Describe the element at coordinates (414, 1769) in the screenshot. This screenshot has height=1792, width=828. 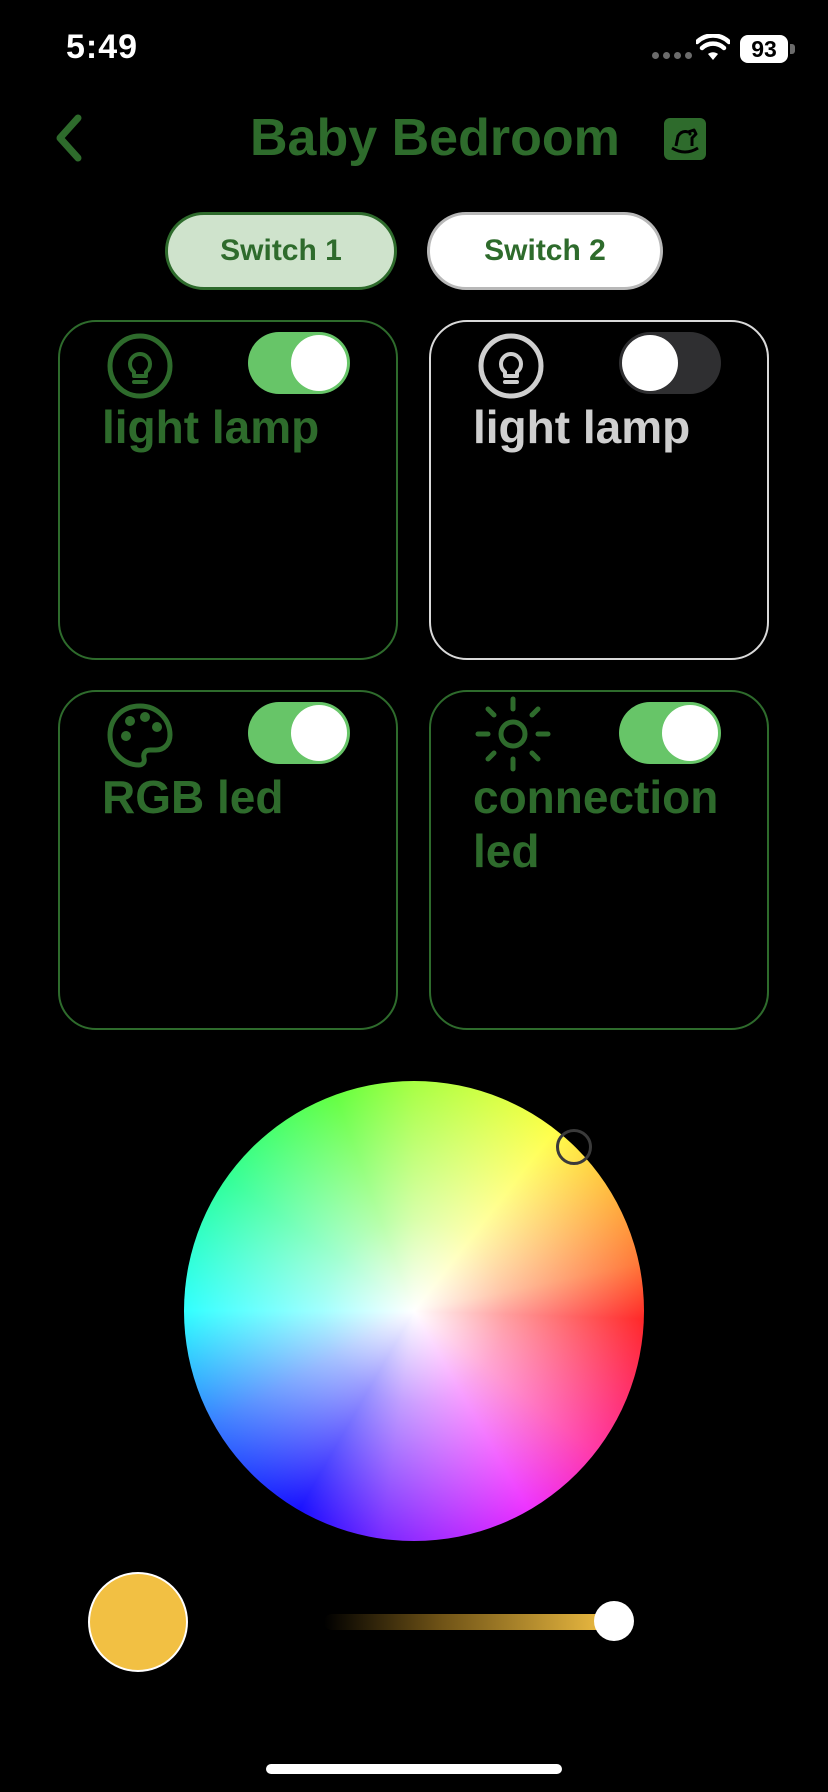
I see `home-indicator` at that location.